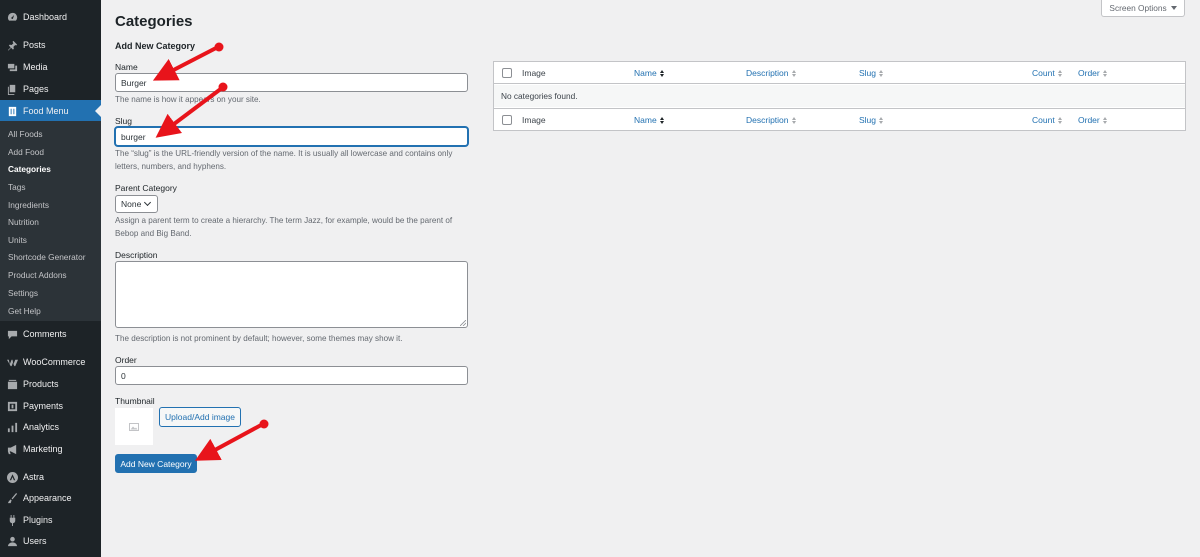 The height and width of the screenshot is (557, 1200). What do you see at coordinates (50, 45) in the screenshot?
I see `sidebar-item-posts: Posts` at bounding box center [50, 45].